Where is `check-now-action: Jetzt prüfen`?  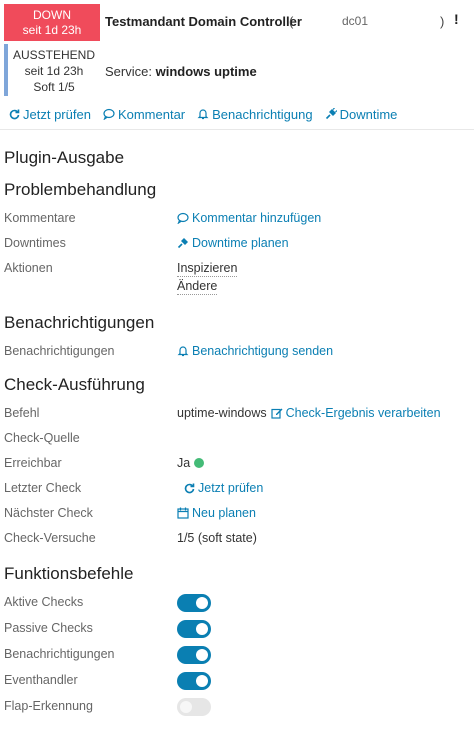
check-now-action: Jetzt prüfen is located at coordinates (49, 114).